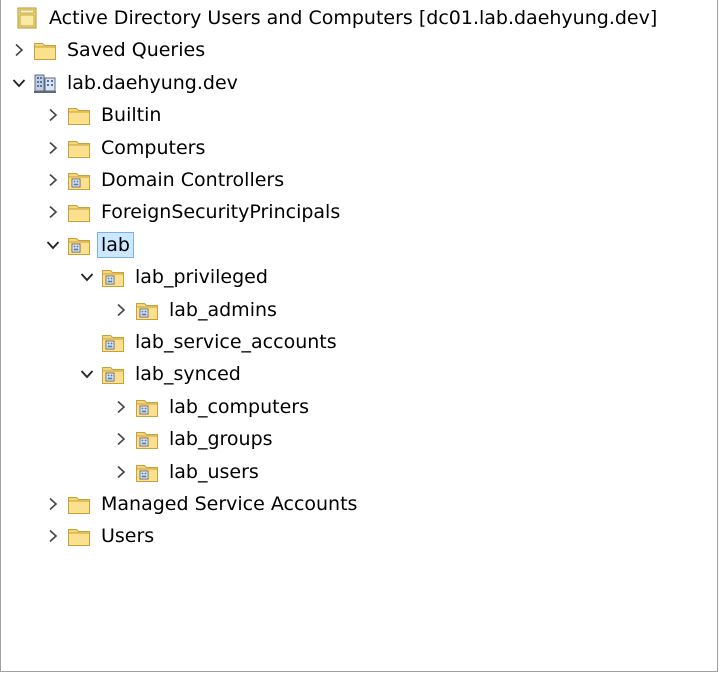 The height and width of the screenshot is (674, 720). I want to click on tree-node-label: lab_groups, so click(221, 439).